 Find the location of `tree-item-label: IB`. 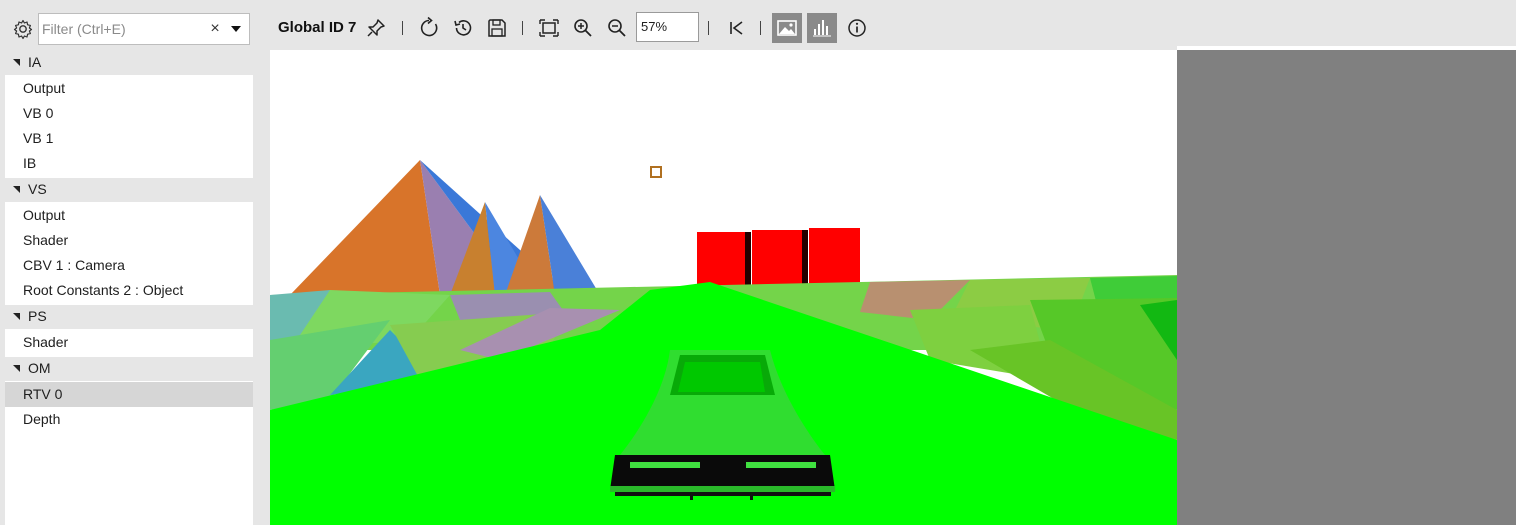

tree-item-label: IB is located at coordinates (30, 163).